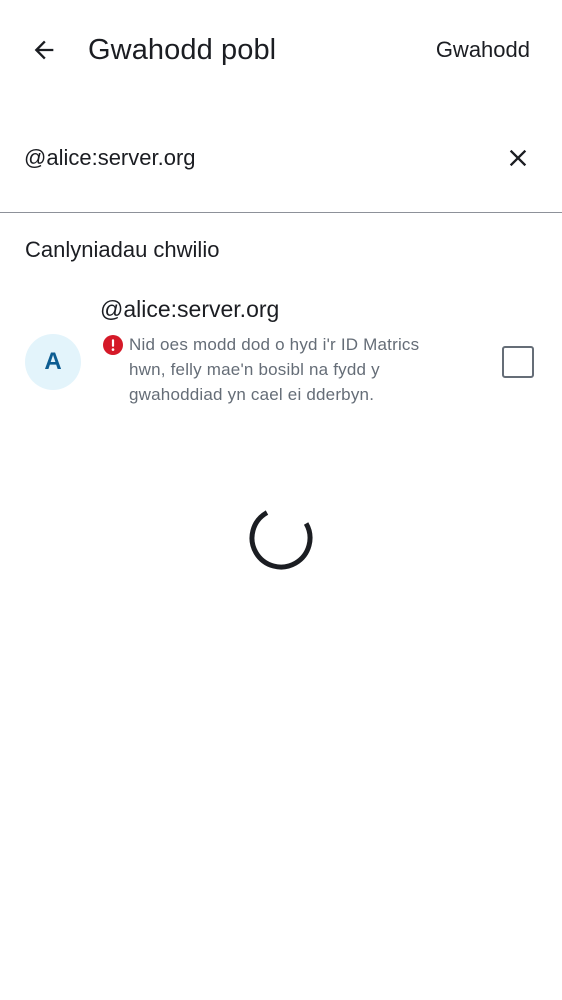 This screenshot has width=562, height=1000. What do you see at coordinates (249, 158) in the screenshot?
I see `search-input` at bounding box center [249, 158].